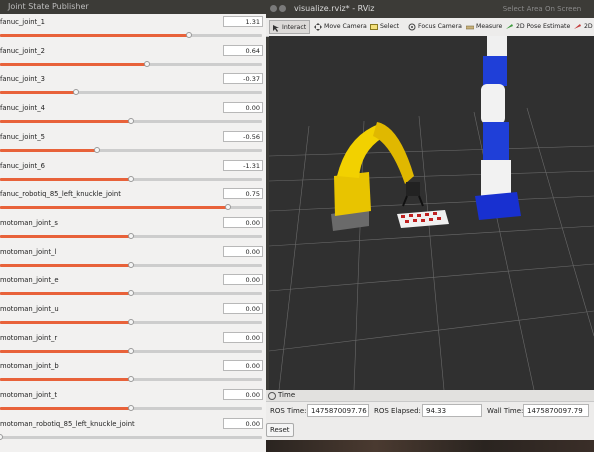 Image resolution: width=594 pixels, height=452 pixels. What do you see at coordinates (133, 87) in the screenshot?
I see `joint-row: fanuc_joint_3 -0.37` at bounding box center [133, 87].